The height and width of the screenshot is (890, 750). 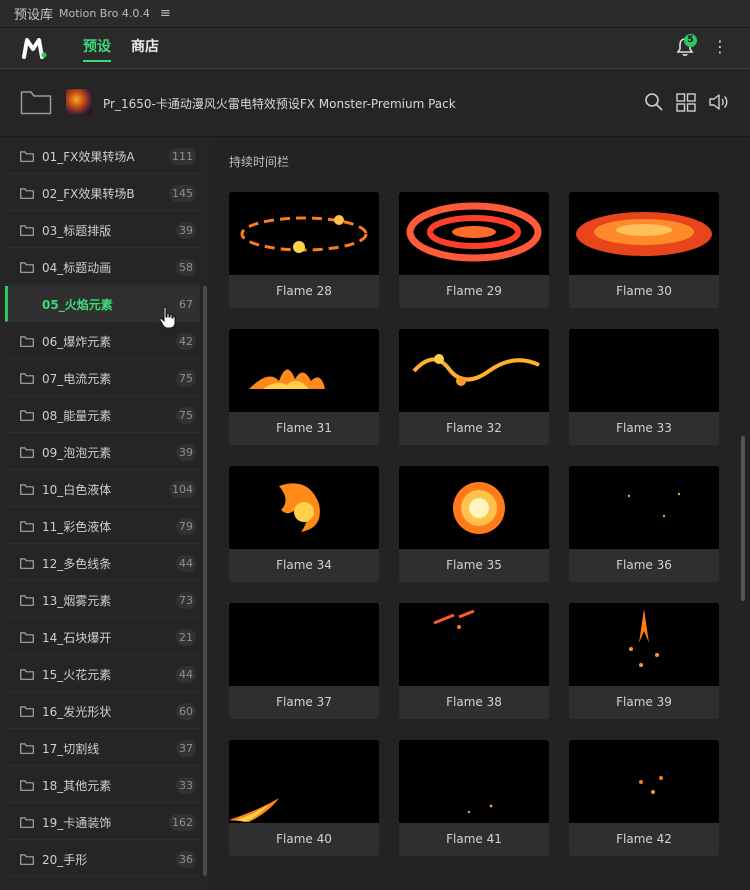 What do you see at coordinates (474, 387) in the screenshot?
I see `preset-card: Flame 32` at bounding box center [474, 387].